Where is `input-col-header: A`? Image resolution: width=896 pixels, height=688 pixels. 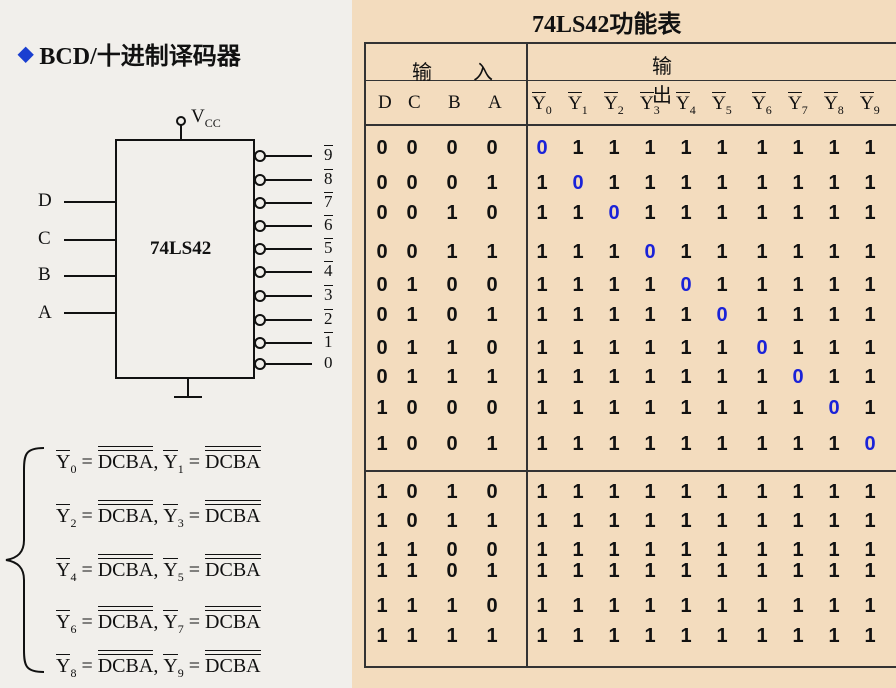
input-col-header: A is located at coordinates (495, 102).